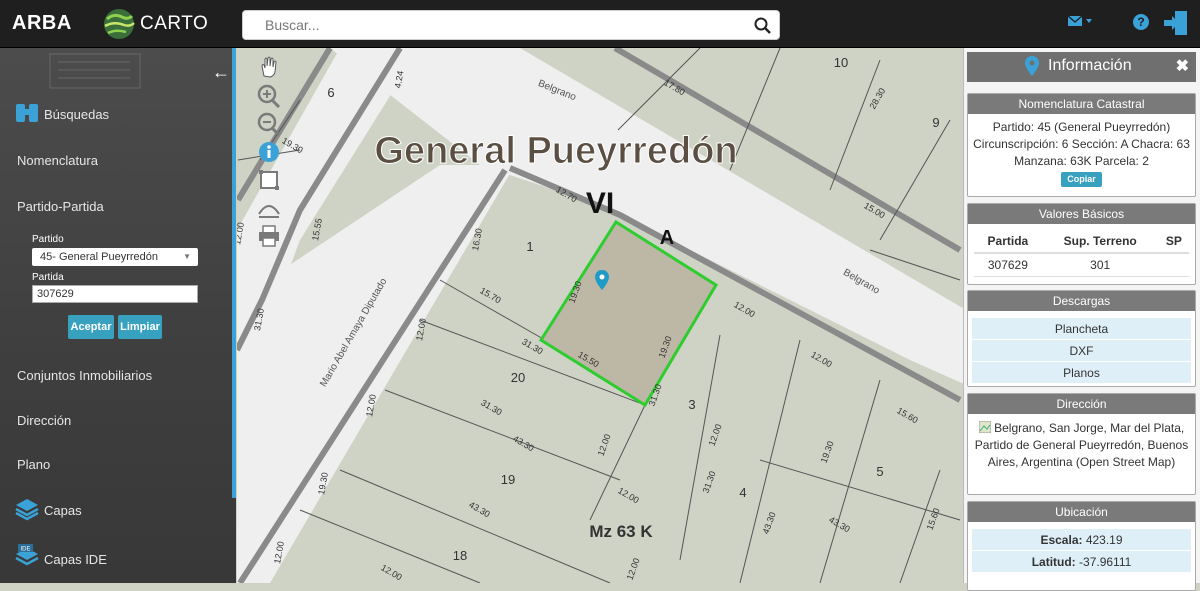 The height and width of the screenshot is (591, 1200). I want to click on info-panel-header: Información ✖, so click(1081, 67).